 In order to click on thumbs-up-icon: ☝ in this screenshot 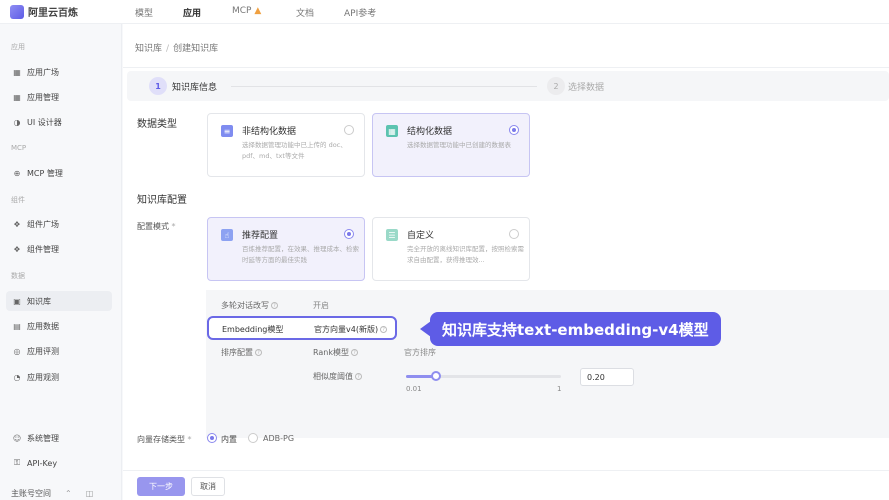, I will do `click(227, 235)`.